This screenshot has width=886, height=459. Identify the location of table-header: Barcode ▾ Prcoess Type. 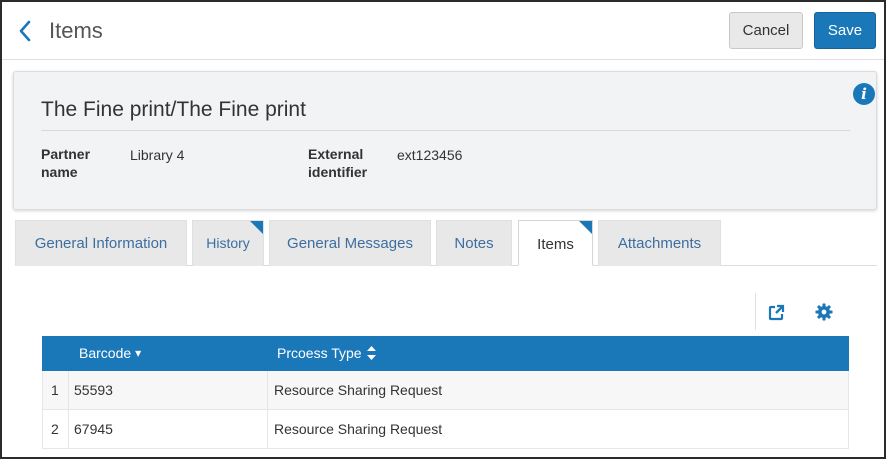
(445, 353).